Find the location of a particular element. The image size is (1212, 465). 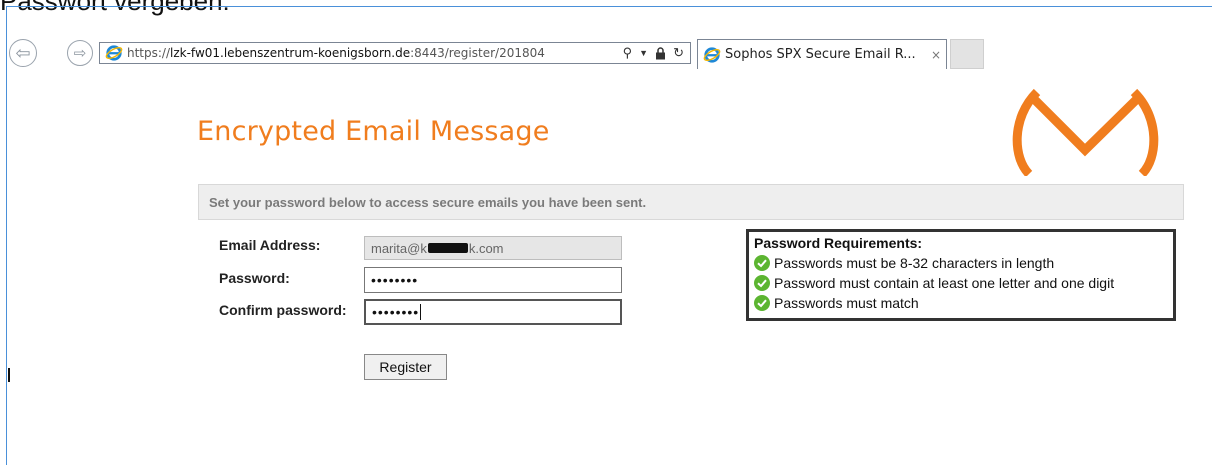

forward-arrow-icon: ⇨ is located at coordinates (80, 53).